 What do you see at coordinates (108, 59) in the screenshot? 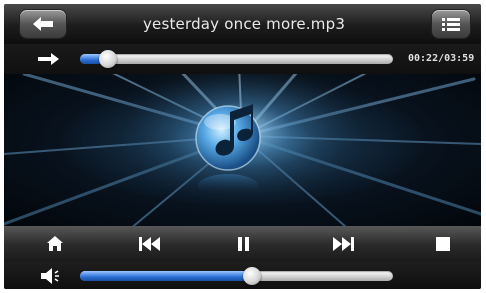
I see `seek-handle` at bounding box center [108, 59].